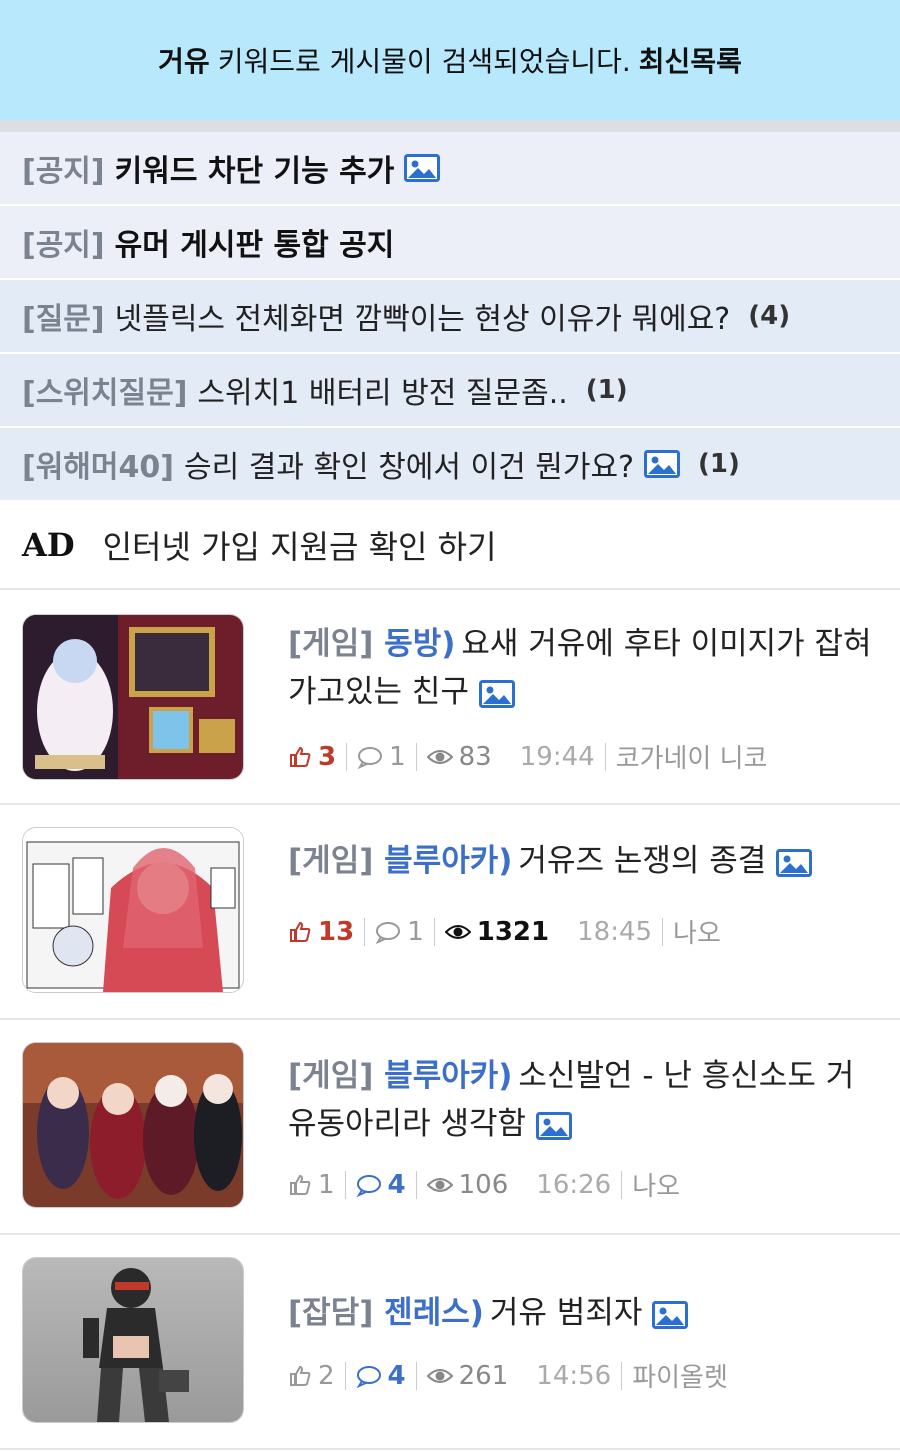 This screenshot has width=900, height=1451. Describe the element at coordinates (680, 1375) in the screenshot. I see `post-author: 파이올렛` at that location.